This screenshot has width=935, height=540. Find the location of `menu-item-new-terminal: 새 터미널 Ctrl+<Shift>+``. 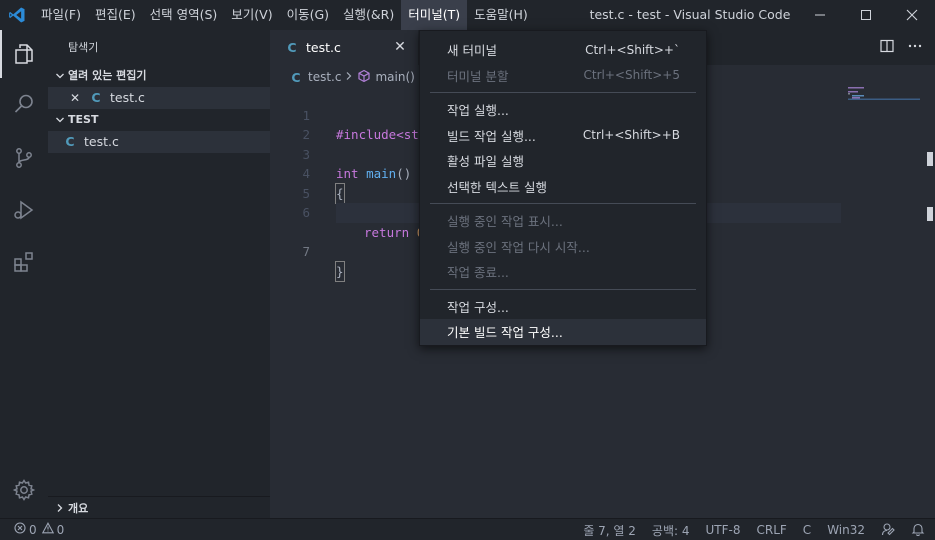

menu-item-new-terminal: 새 터미널 Ctrl+<Shift>+` is located at coordinates (563, 50).